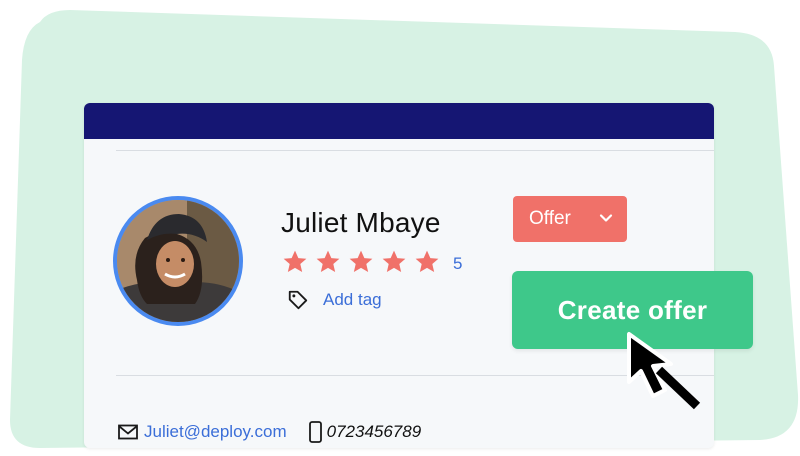  What do you see at coordinates (606, 218) in the screenshot?
I see `chevron-down-icon` at bounding box center [606, 218].